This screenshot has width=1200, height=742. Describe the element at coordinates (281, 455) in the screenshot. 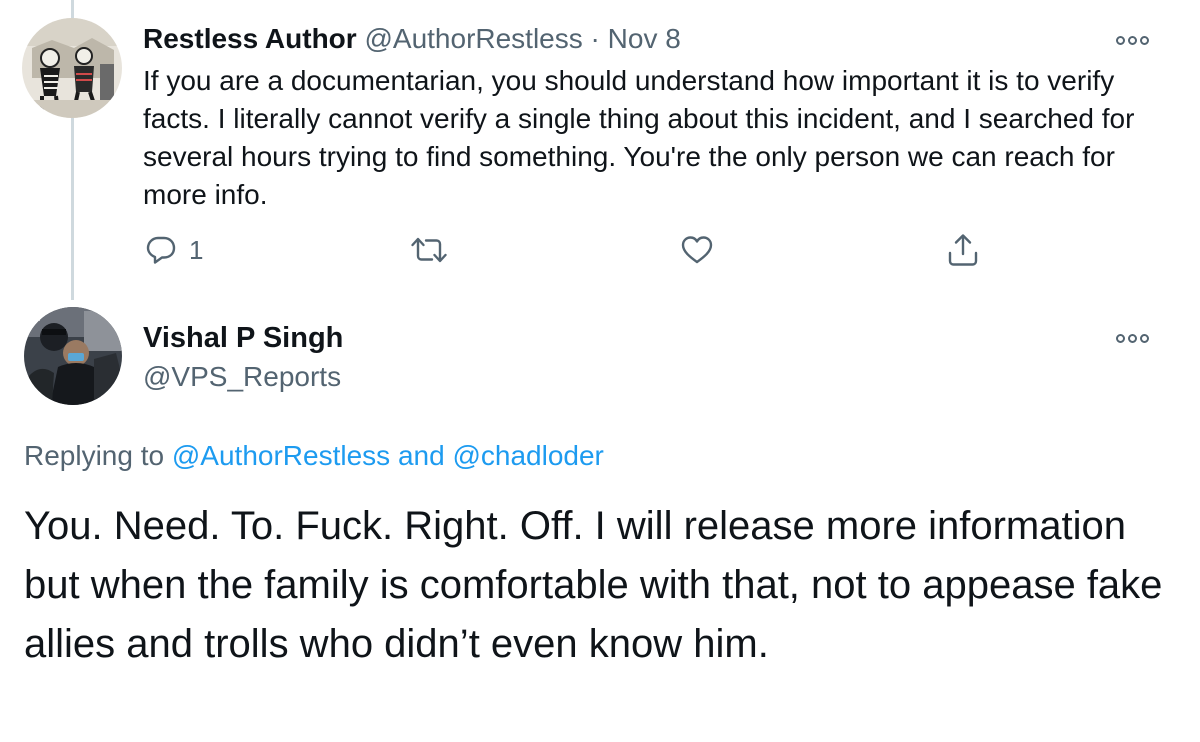

I see `mention-link-authorrestless: @AuthorRestless` at that location.